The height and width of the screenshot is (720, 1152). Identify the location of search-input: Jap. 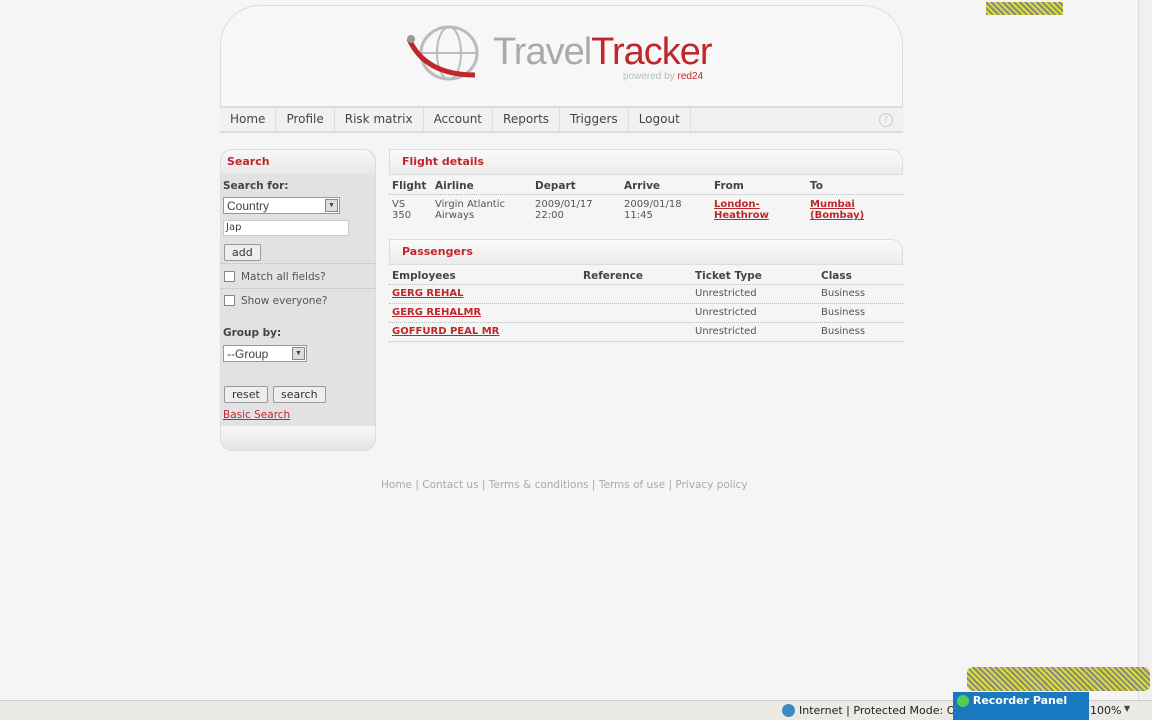
(286, 228).